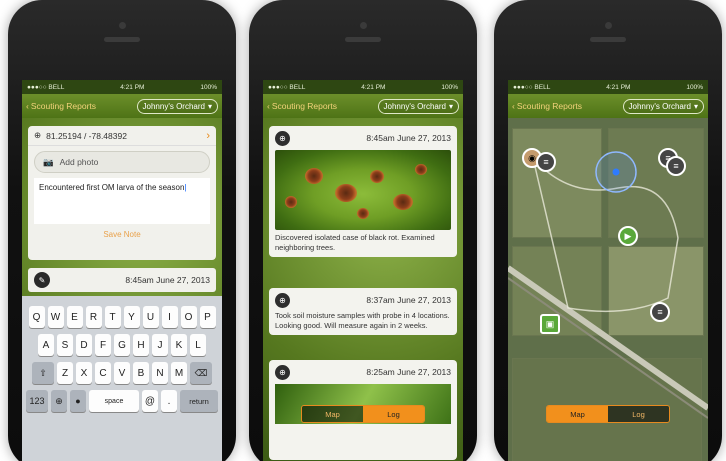 Image resolution: width=726 pixels, height=461 pixels. Describe the element at coordinates (55, 317) in the screenshot. I see `key-w: W` at that location.